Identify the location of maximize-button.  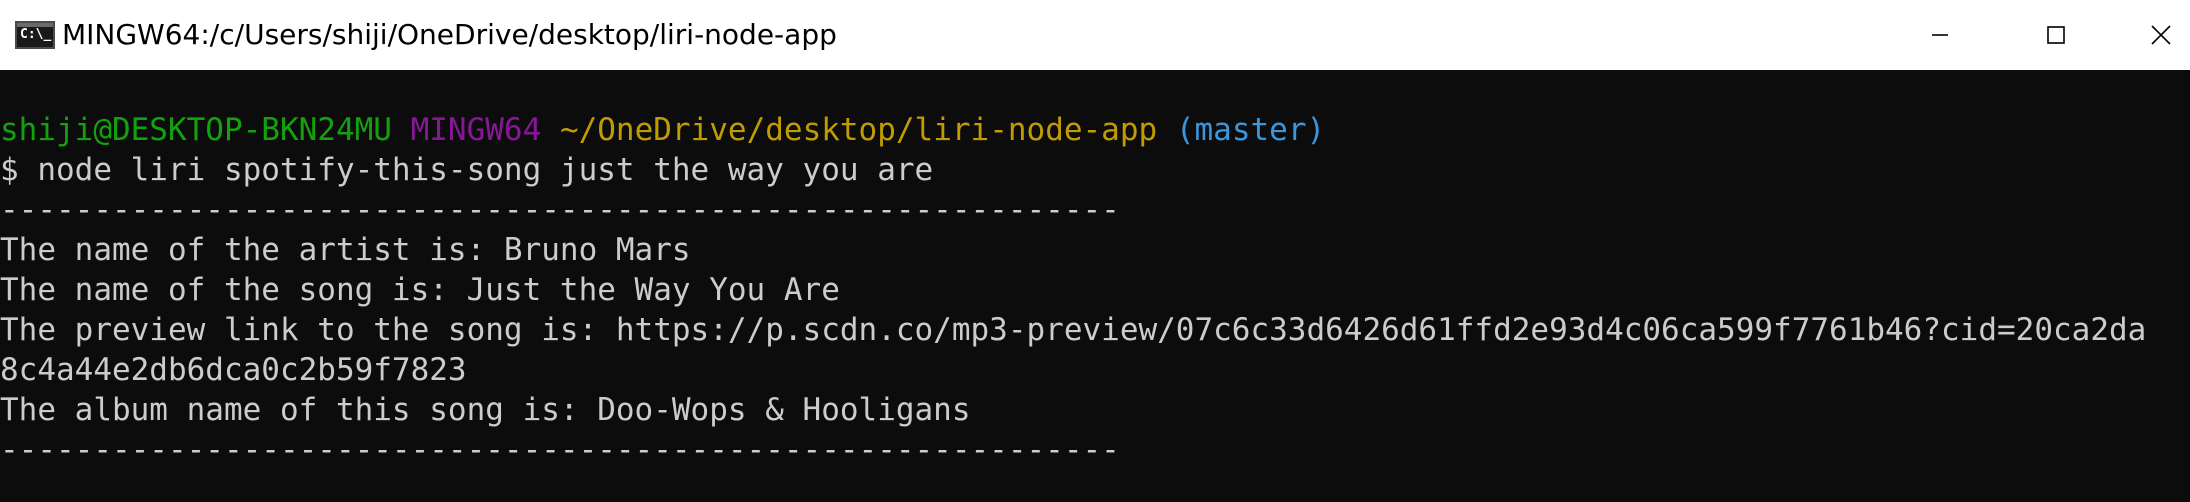
(2056, 35).